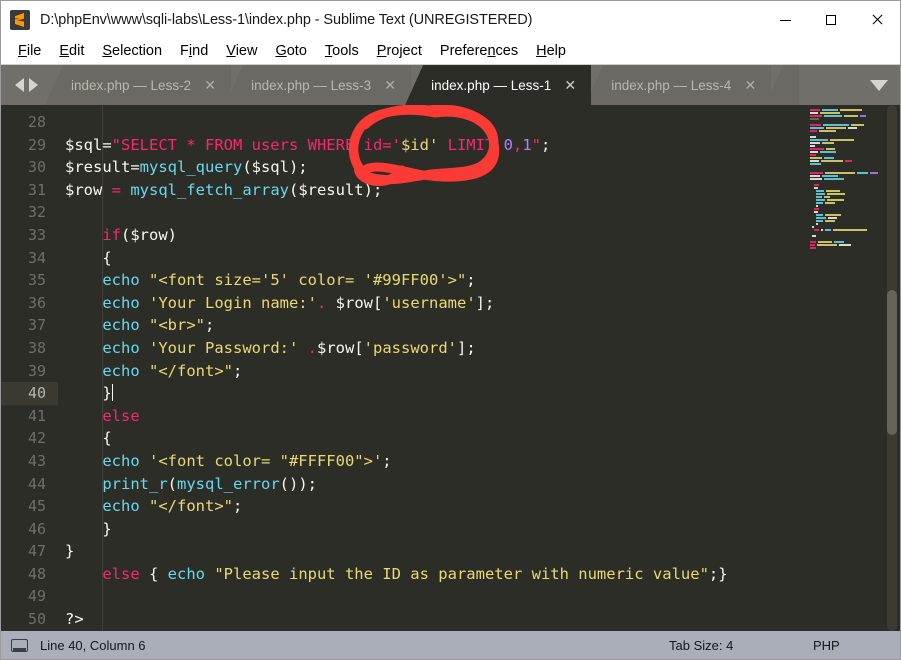 This screenshot has width=901, height=660. Describe the element at coordinates (102, 167) in the screenshot. I see `code-token: $result=` at that location.